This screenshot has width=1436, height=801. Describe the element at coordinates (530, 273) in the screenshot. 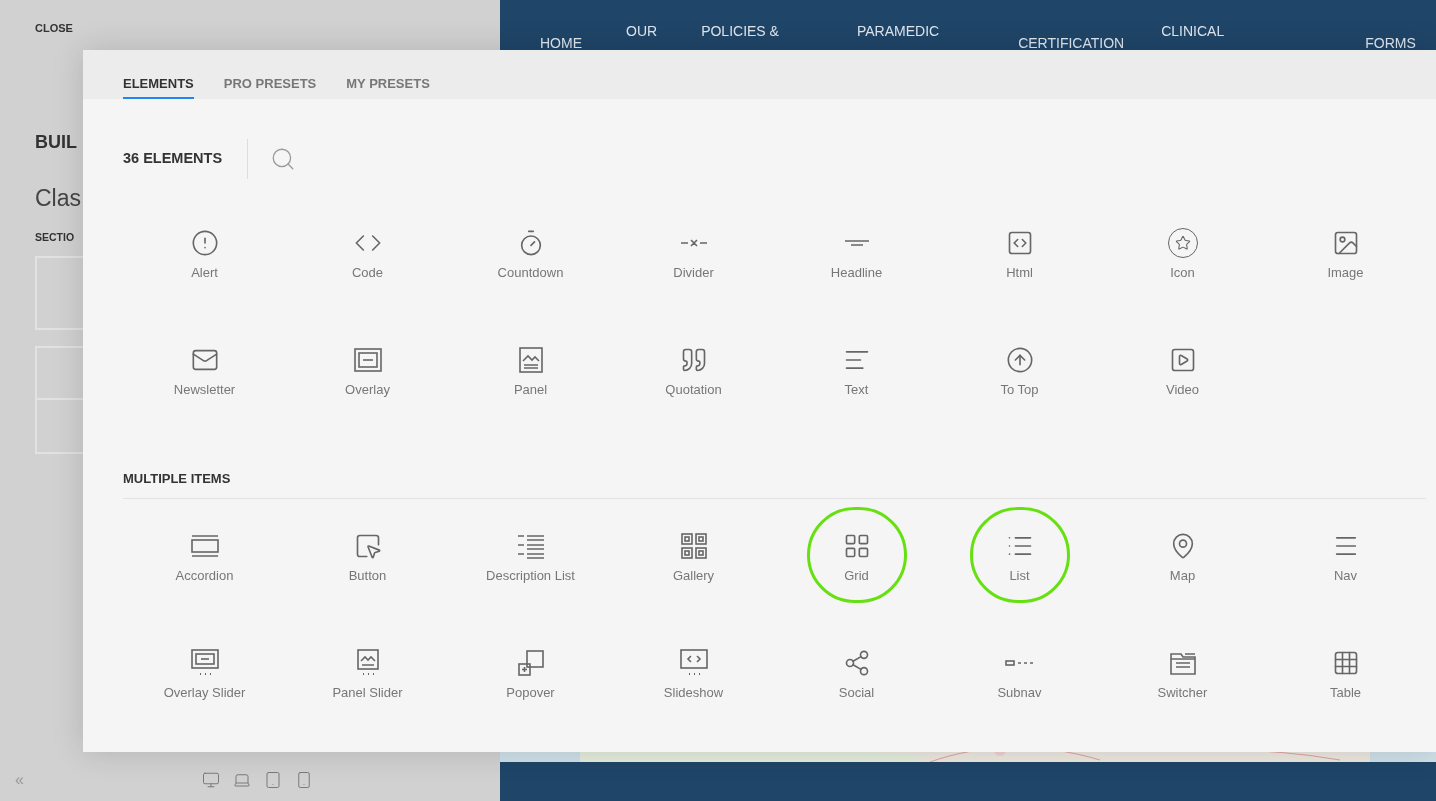

I see `element-label: Countdown` at that location.